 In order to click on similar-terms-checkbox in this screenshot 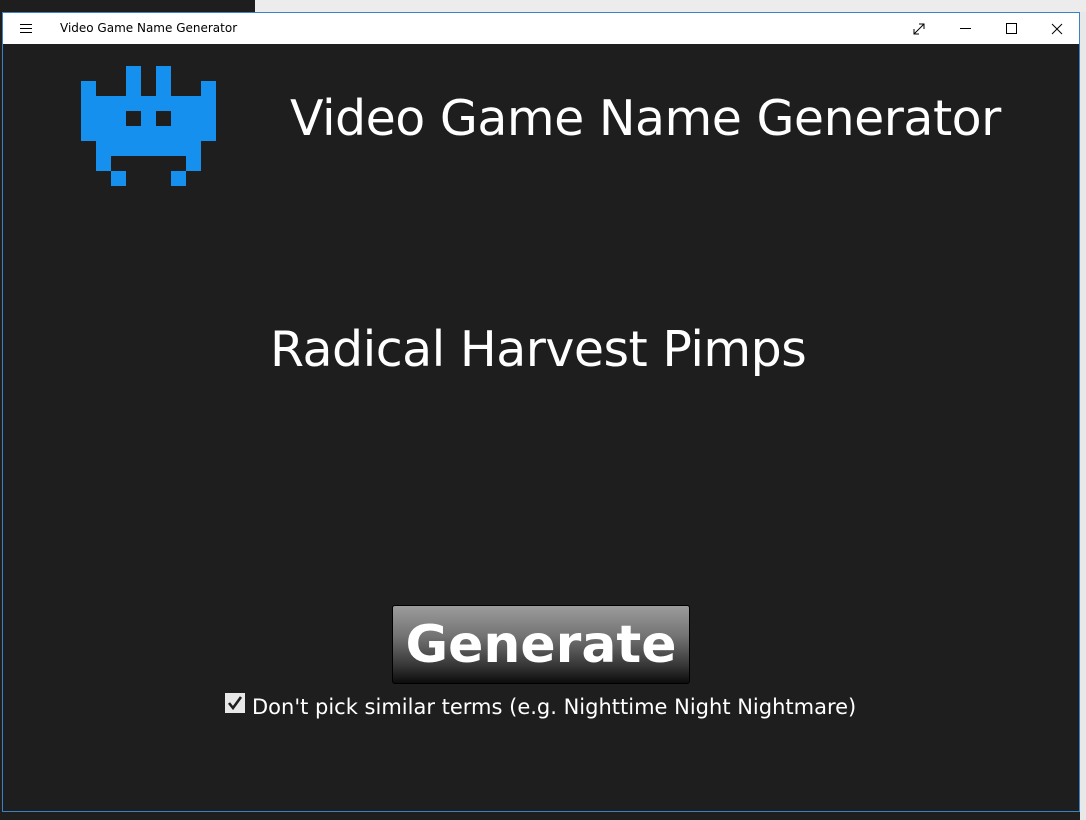, I will do `click(235, 703)`.